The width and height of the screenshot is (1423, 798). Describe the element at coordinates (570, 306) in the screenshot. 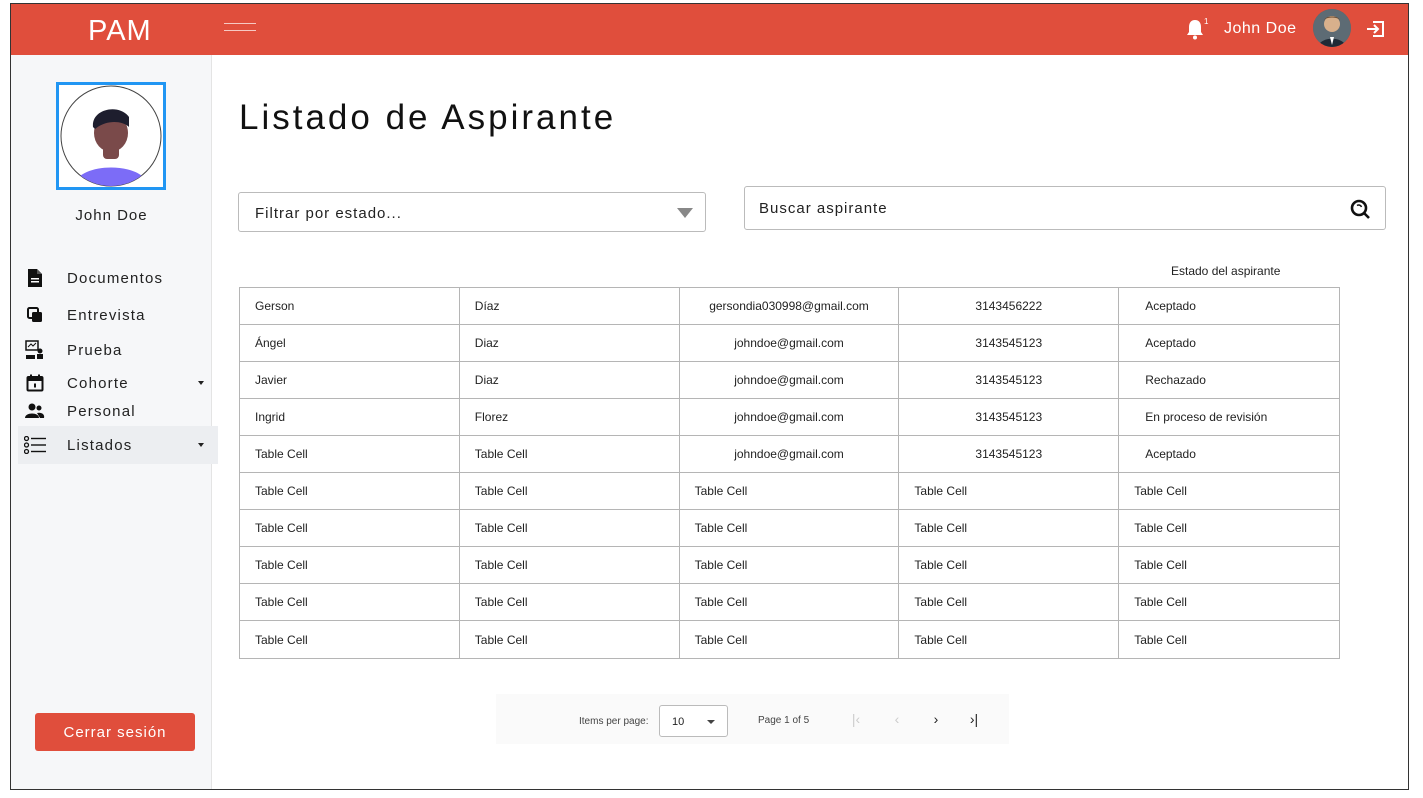

I see `last-name-cell: Díaz` at that location.